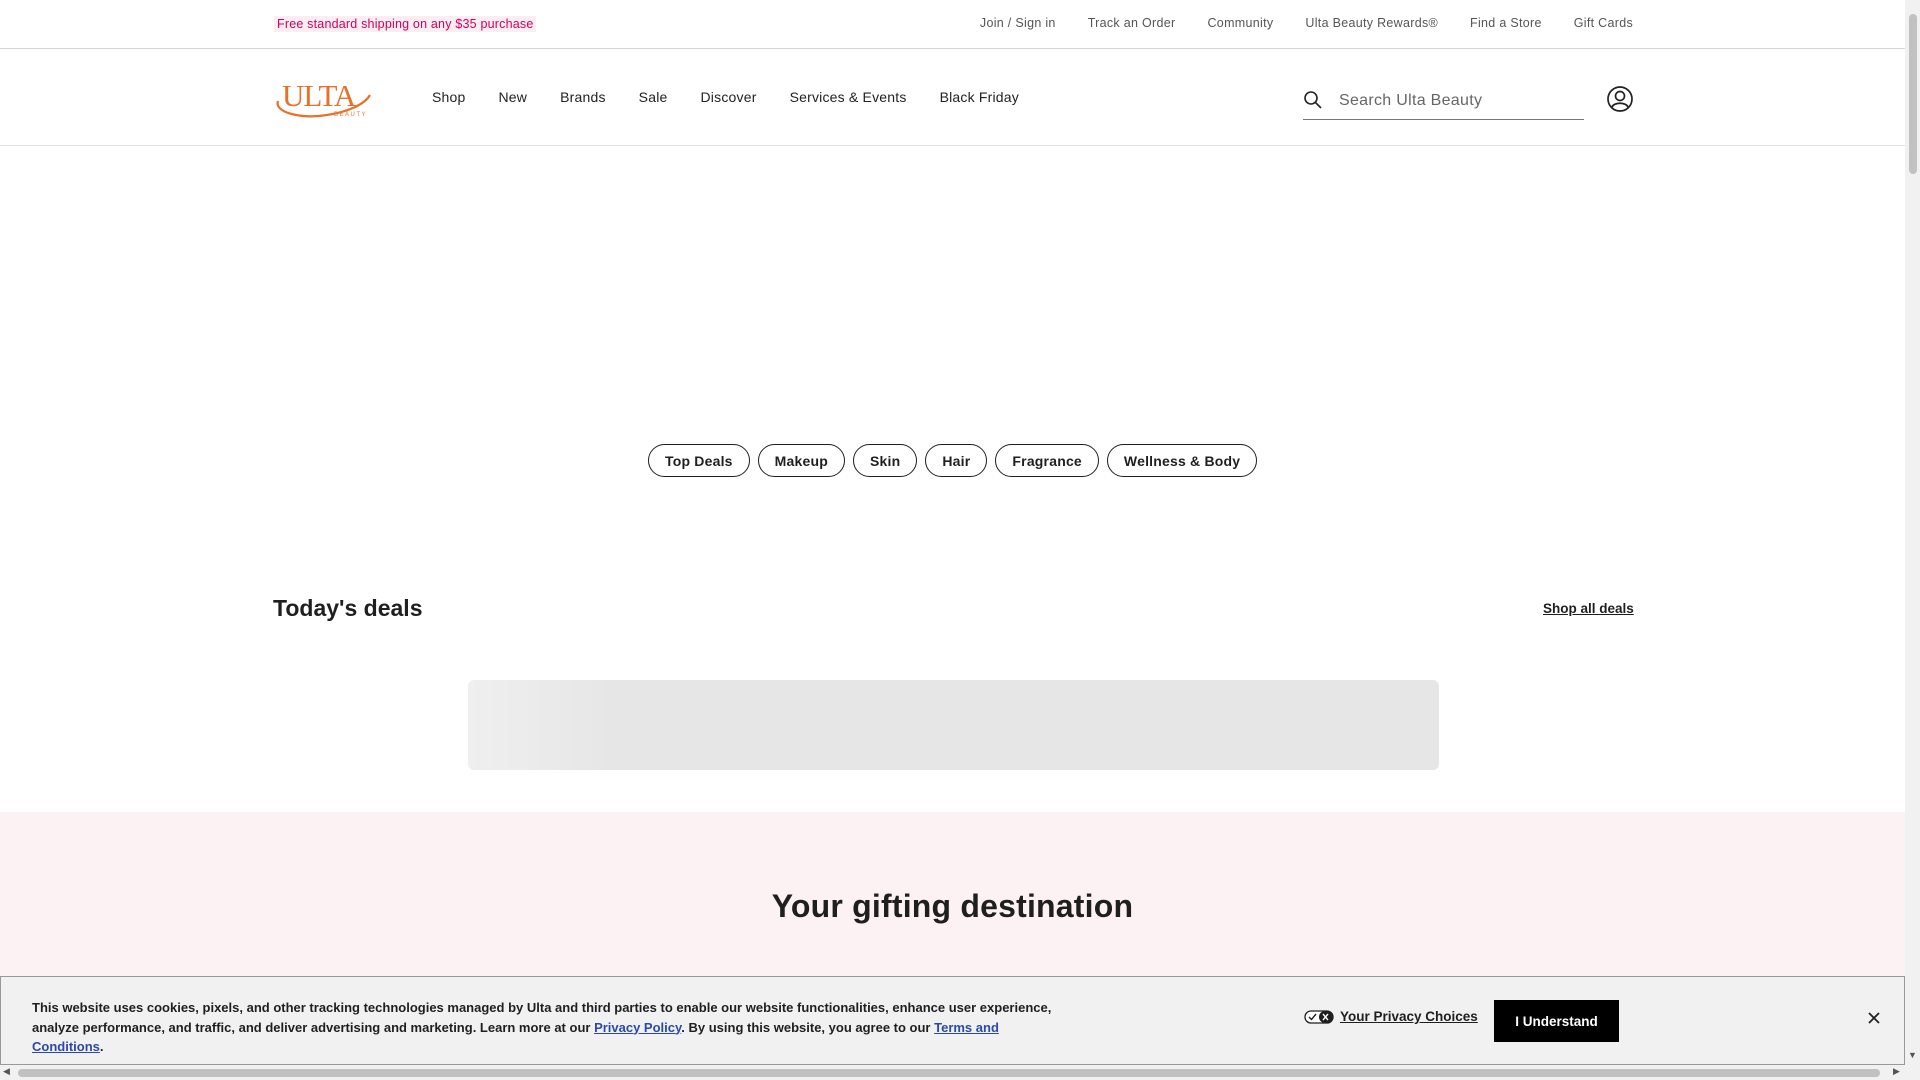 The width and height of the screenshot is (1920, 1080). Describe the element at coordinates (729, 97) in the screenshot. I see `nav-discover: Discover` at that location.